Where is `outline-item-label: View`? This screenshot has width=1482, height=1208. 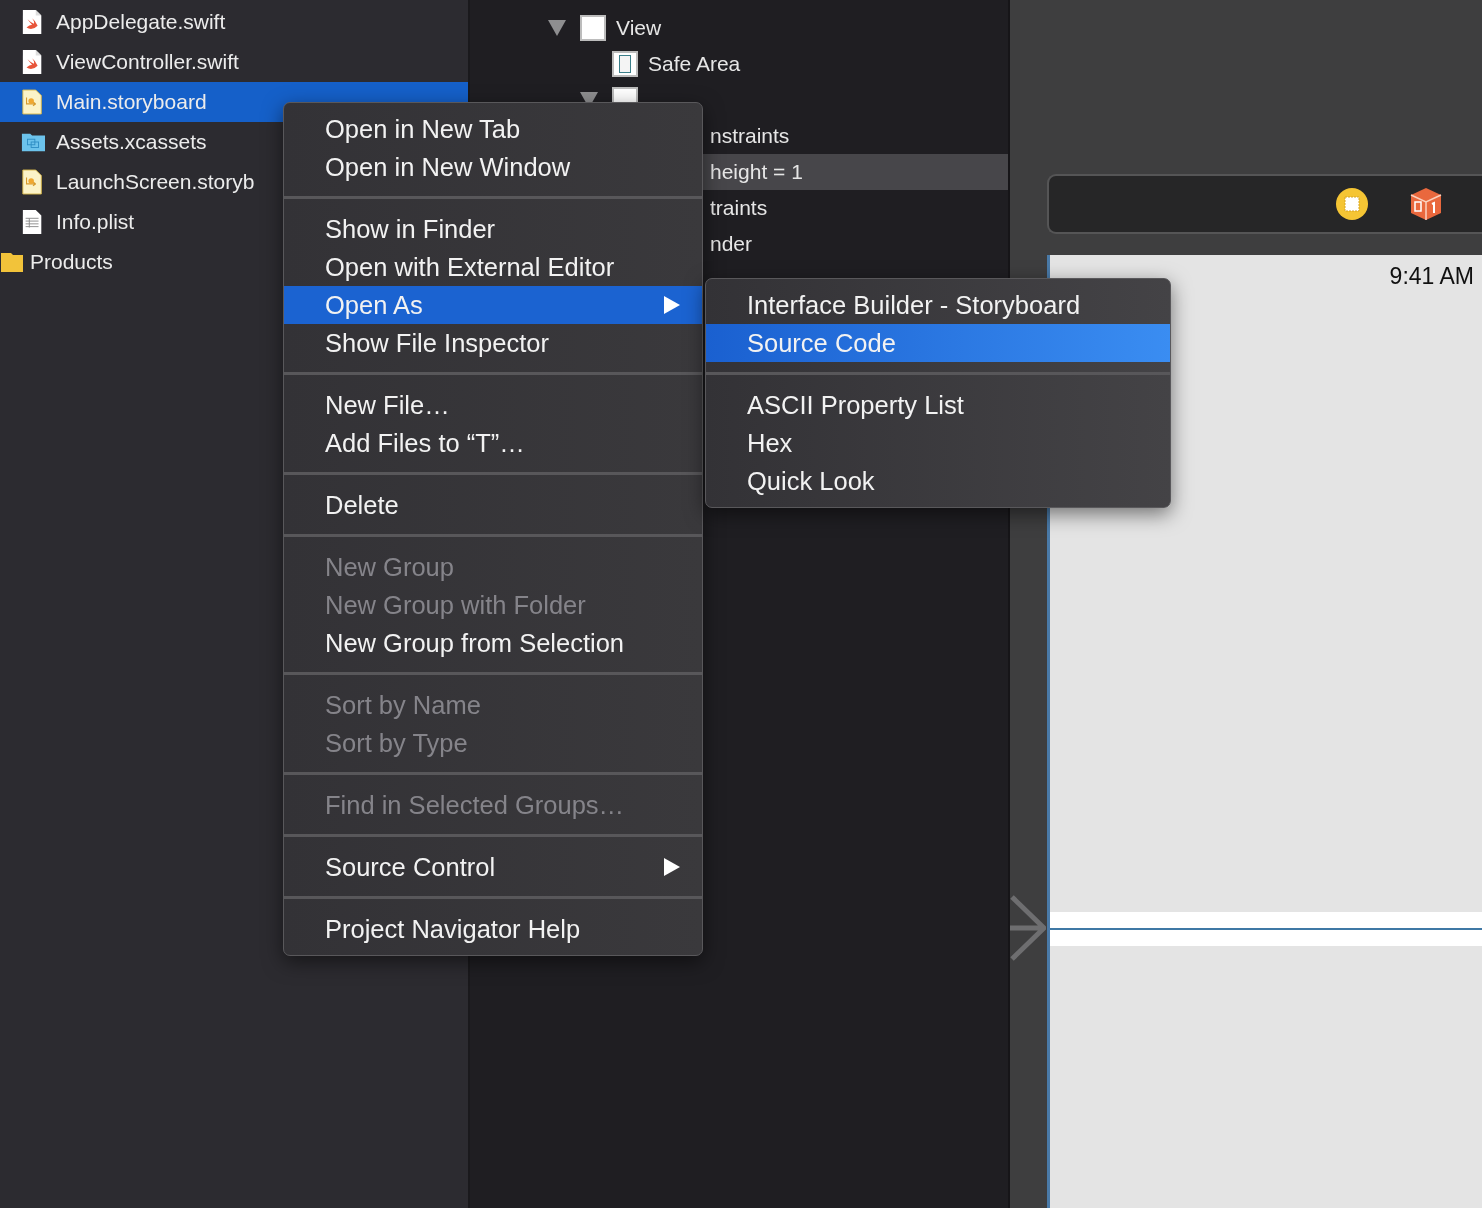
outline-item-label: View is located at coordinates (639, 28).